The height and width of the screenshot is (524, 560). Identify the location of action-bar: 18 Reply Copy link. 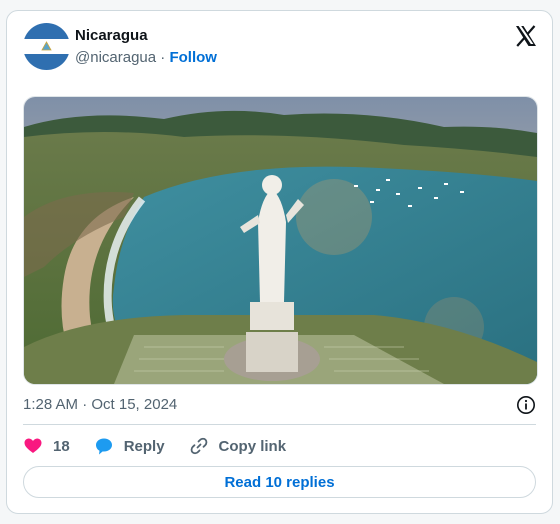
(154, 446).